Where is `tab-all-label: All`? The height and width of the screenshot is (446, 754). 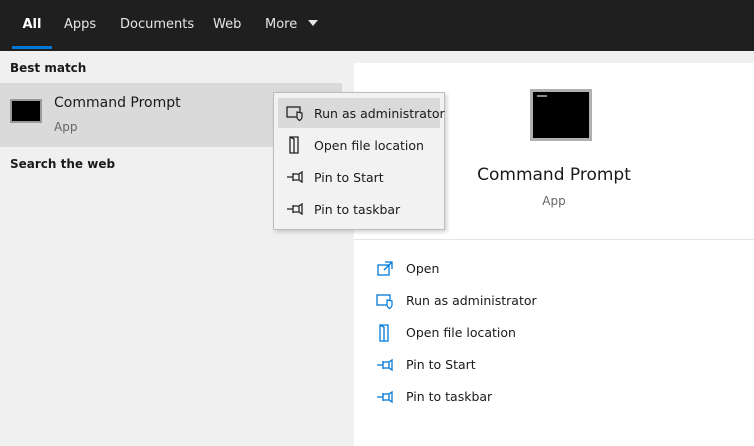 tab-all-label: All is located at coordinates (32, 24).